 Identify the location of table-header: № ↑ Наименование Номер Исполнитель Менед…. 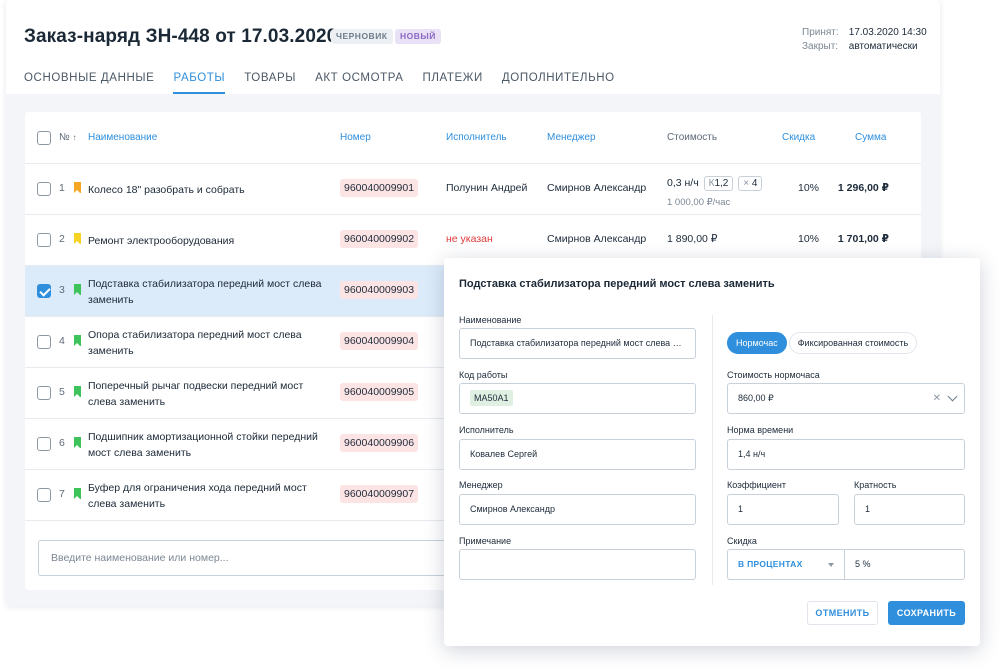
(473, 138).